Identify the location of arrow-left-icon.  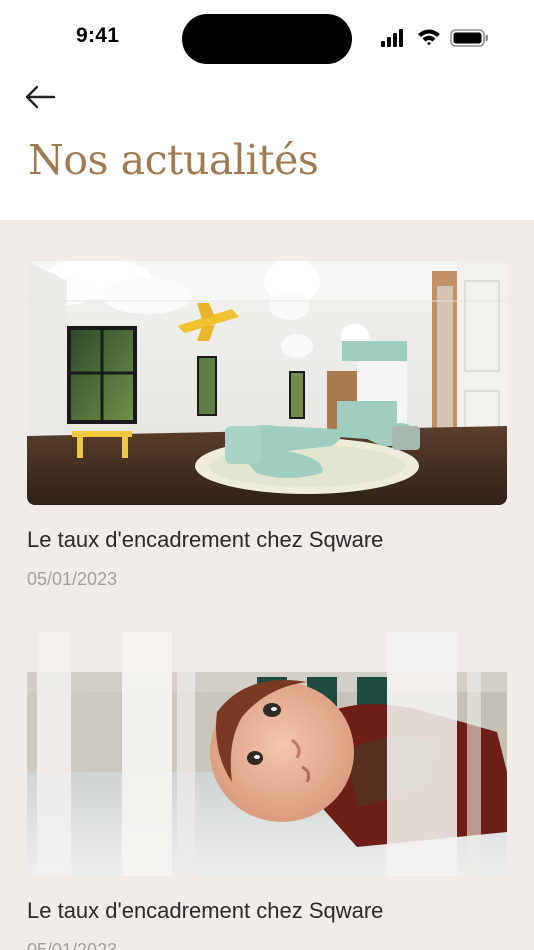
(40, 97).